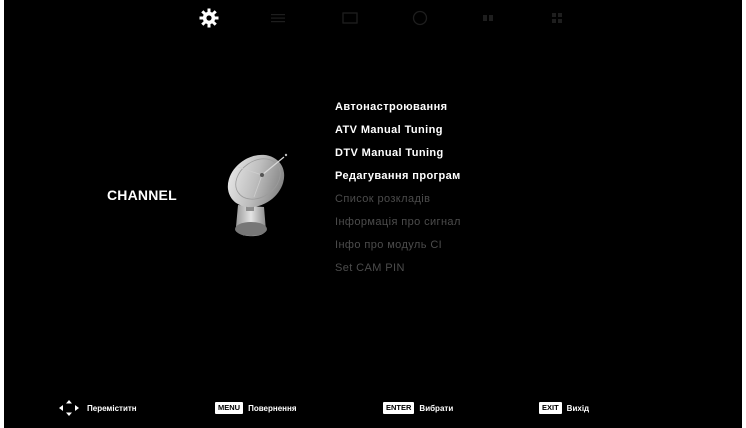  What do you see at coordinates (436, 408) in the screenshot?
I see `hint-enter-label: Вибрати` at bounding box center [436, 408].